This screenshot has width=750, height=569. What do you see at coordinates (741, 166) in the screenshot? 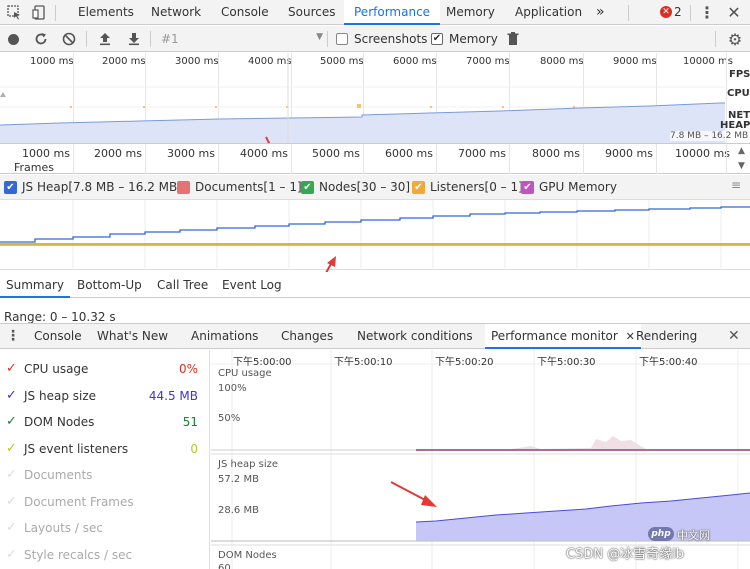
I see `scroll-down-icon: ▼` at bounding box center [741, 166].